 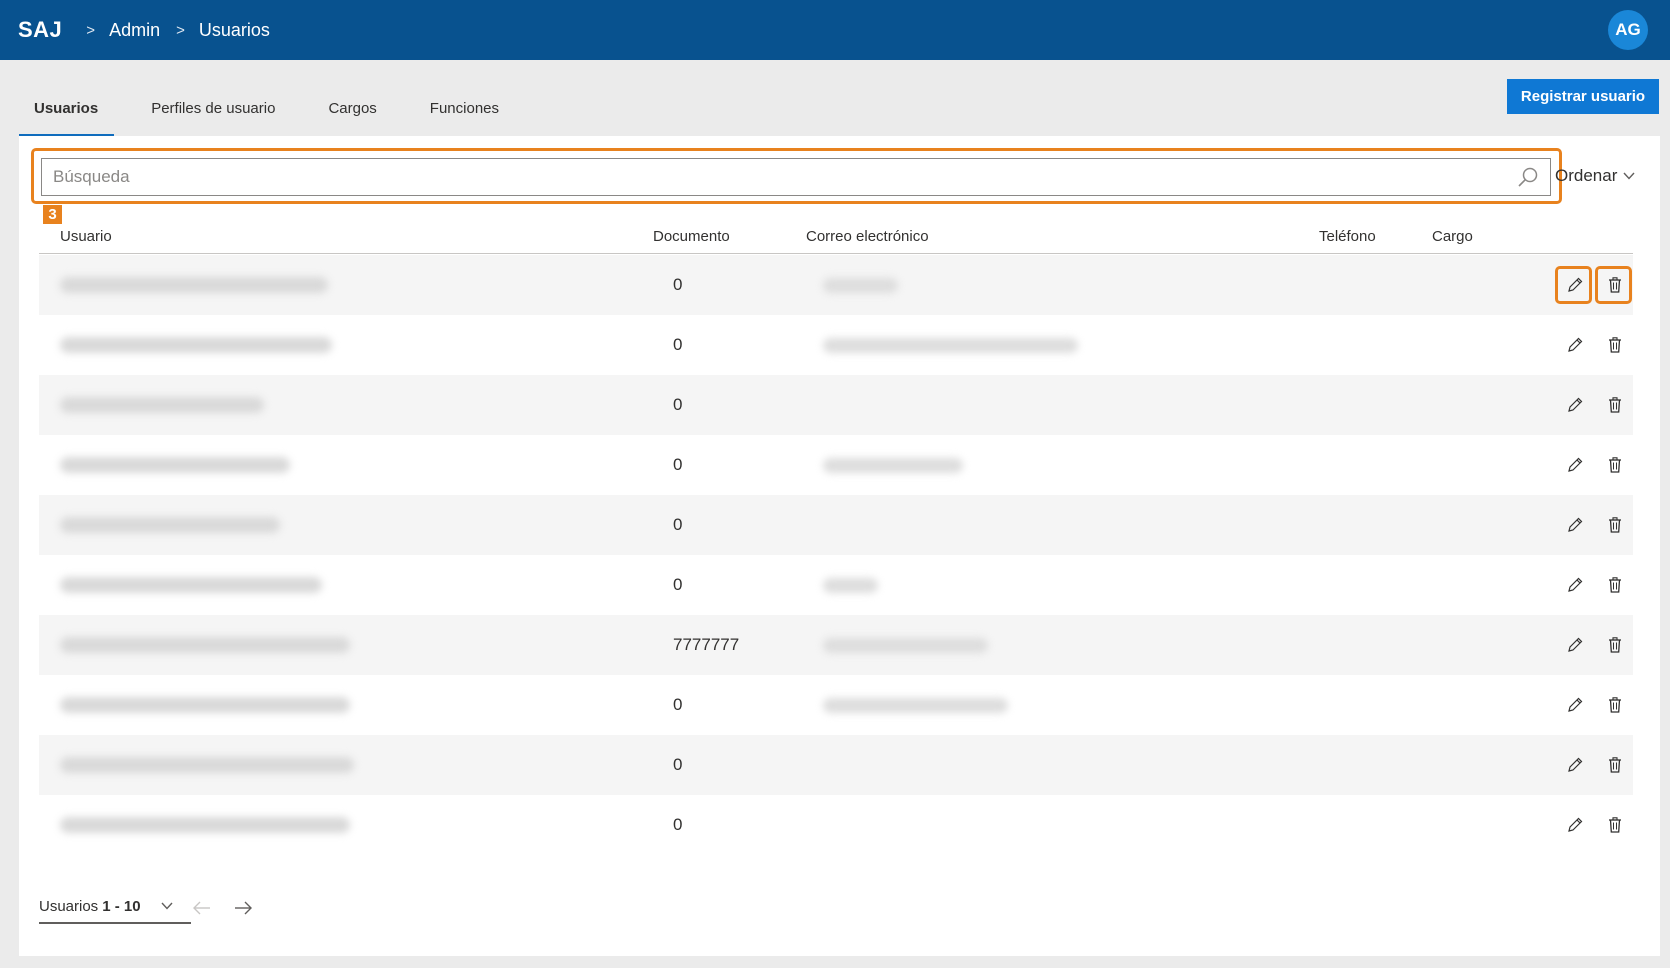 What do you see at coordinates (352, 114) in the screenshot?
I see `tab-cargos: Cargos` at bounding box center [352, 114].